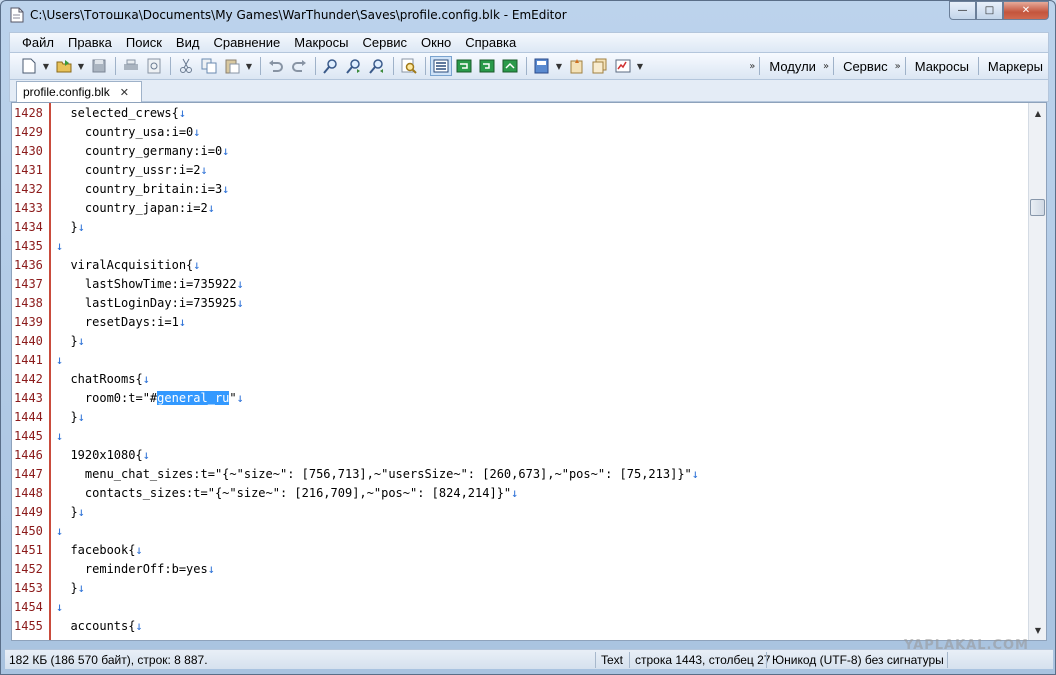 This screenshot has height=675, width=1056. Describe the element at coordinates (1037, 630) in the screenshot. I see `scroll-down-arrow-icon: ▼` at that location.